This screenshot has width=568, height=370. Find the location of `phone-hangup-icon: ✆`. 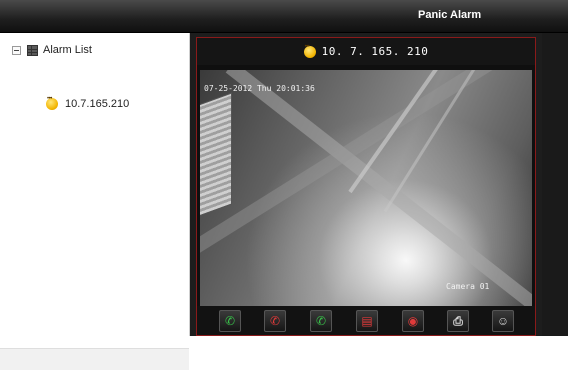

phone-hangup-icon: ✆ is located at coordinates (275, 321).